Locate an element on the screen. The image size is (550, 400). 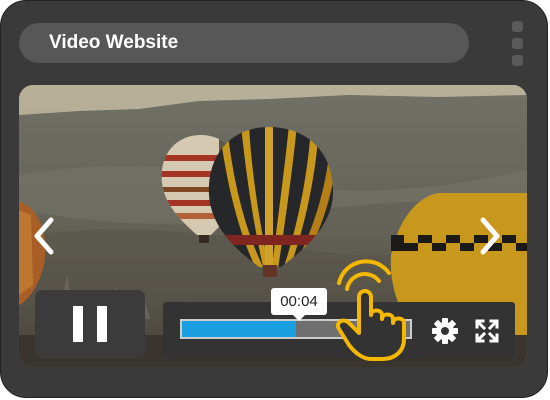
pause-button is located at coordinates (90, 324).